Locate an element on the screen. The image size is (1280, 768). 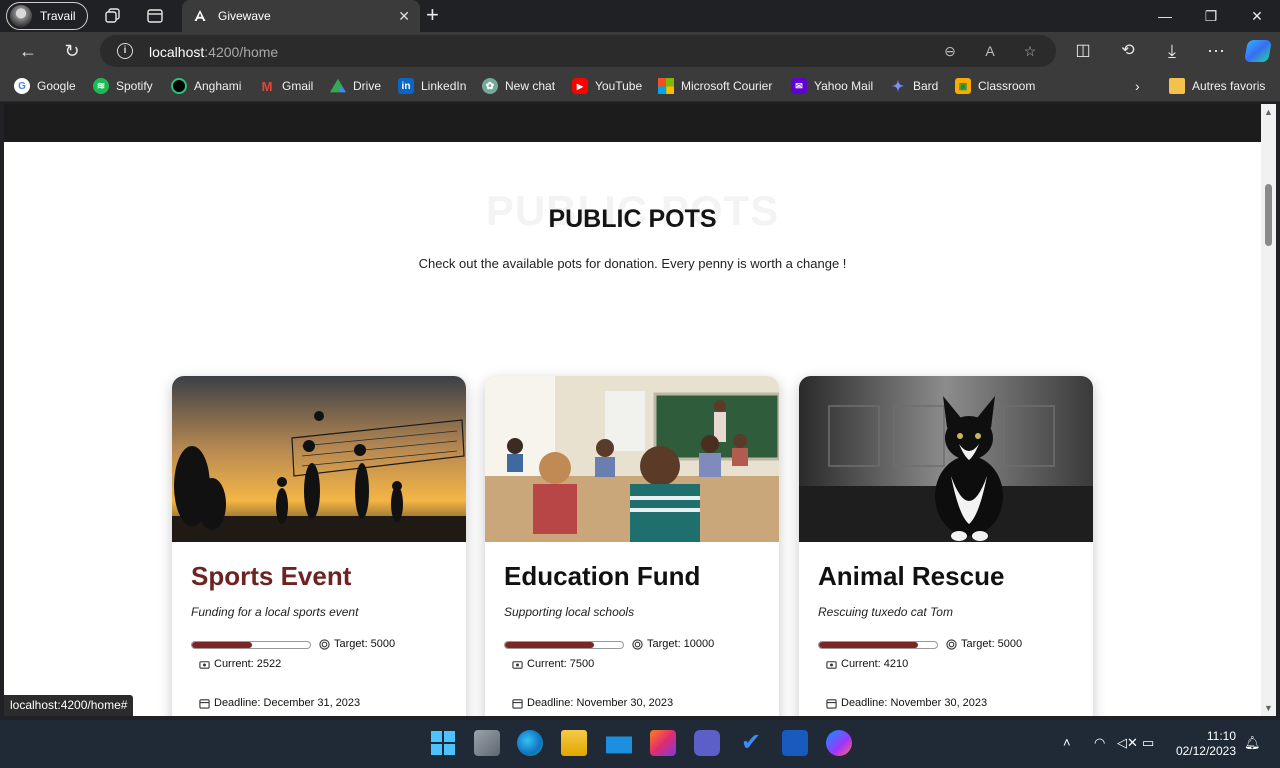
card-description: Supporting local schools is located at coordinates (569, 612).